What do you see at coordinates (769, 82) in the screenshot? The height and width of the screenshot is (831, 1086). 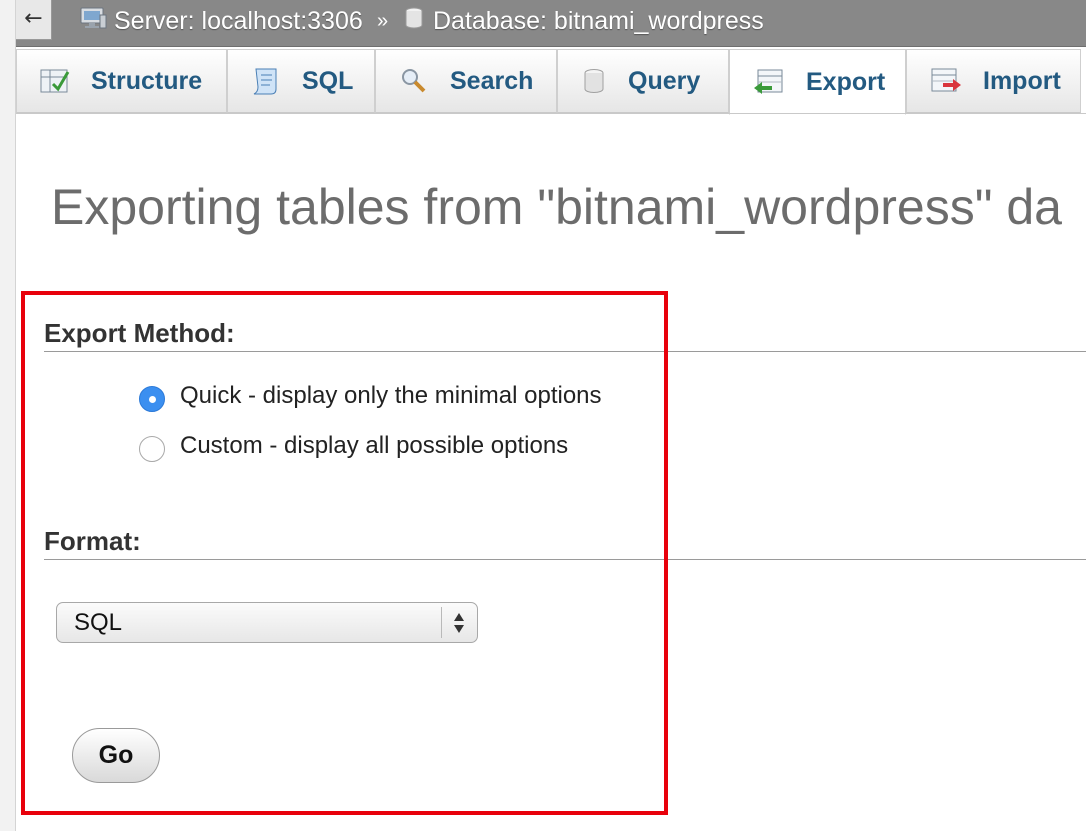 I see `export-icon` at bounding box center [769, 82].